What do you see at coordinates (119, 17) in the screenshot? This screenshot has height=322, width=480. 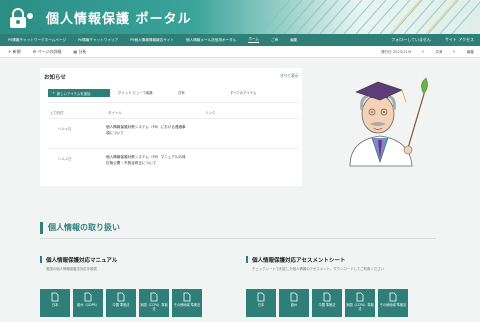 I see `site-title: 個人情報保護 ポータル` at bounding box center [119, 17].